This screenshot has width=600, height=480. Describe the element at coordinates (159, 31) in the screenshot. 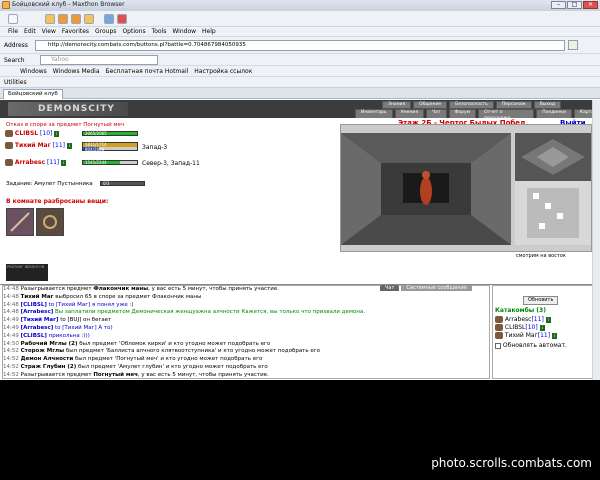

I see `menu-tools: Tools` at that location.